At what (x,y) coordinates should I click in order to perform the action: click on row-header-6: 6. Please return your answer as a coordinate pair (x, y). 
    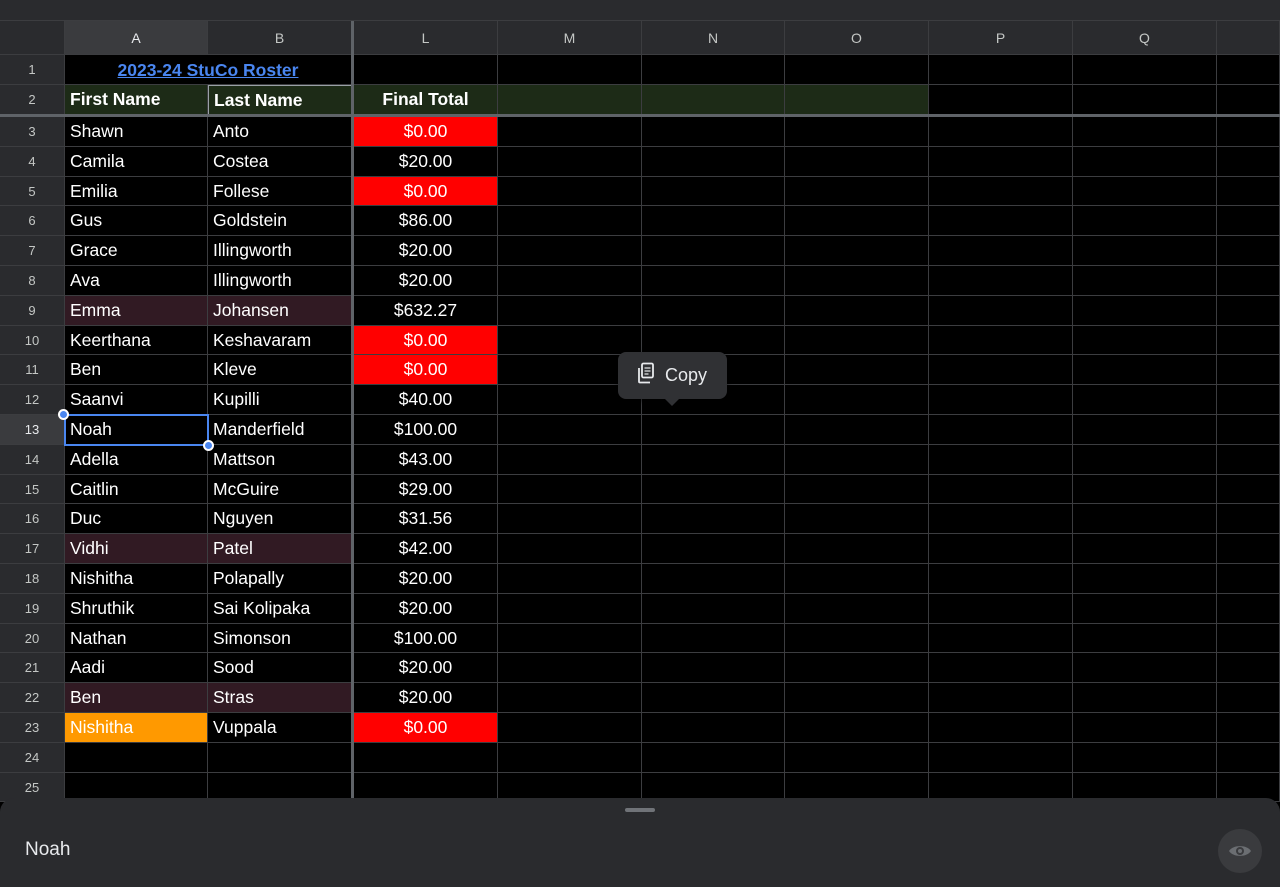
    Looking at the image, I should click on (32, 221).